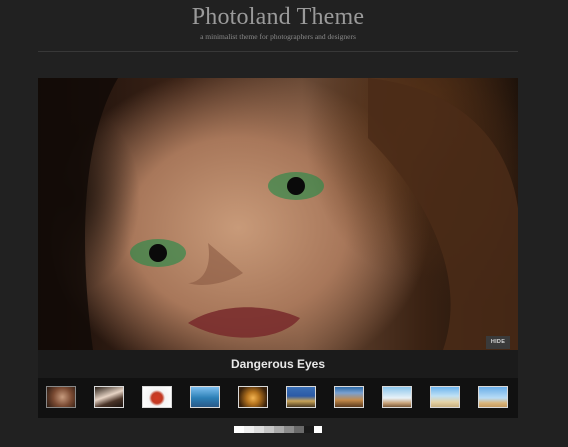 This screenshot has width=568, height=447. I want to click on slide-caption: Dangerous Eyes, so click(278, 364).